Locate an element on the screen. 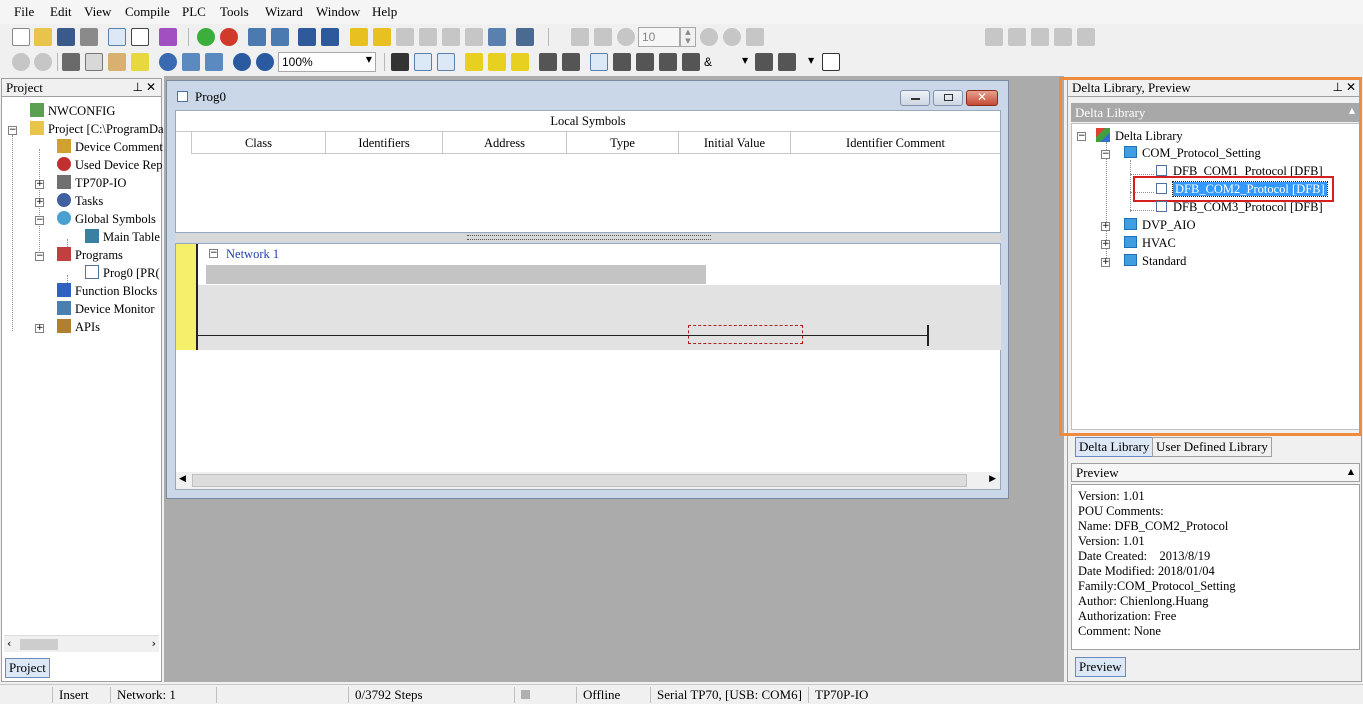 Image resolution: width=1363 pixels, height=704 pixels. zoom-select: 100% ▼ is located at coordinates (327, 62).